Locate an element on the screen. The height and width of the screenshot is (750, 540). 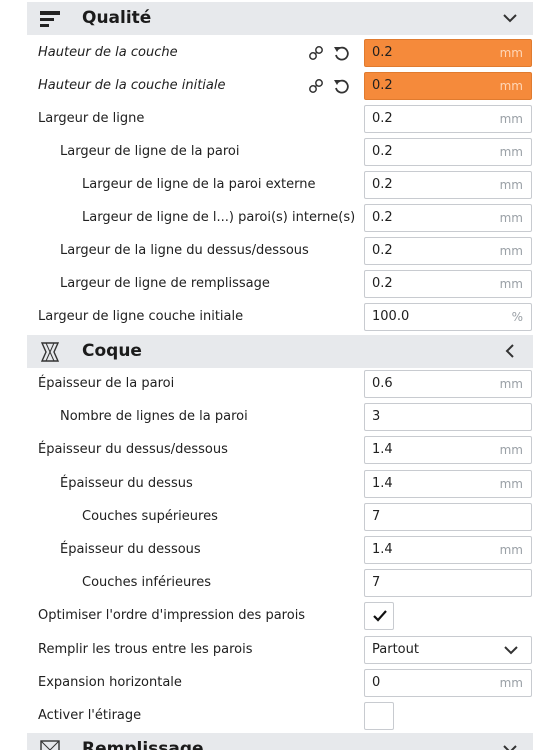
setting-label: Épaisseur du dessus/dessous is located at coordinates (133, 449).